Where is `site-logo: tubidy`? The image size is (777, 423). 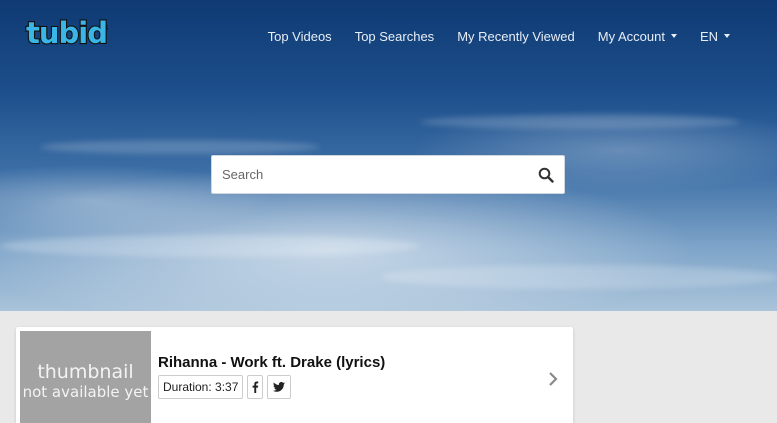 site-logo: tubidy is located at coordinates (76, 33).